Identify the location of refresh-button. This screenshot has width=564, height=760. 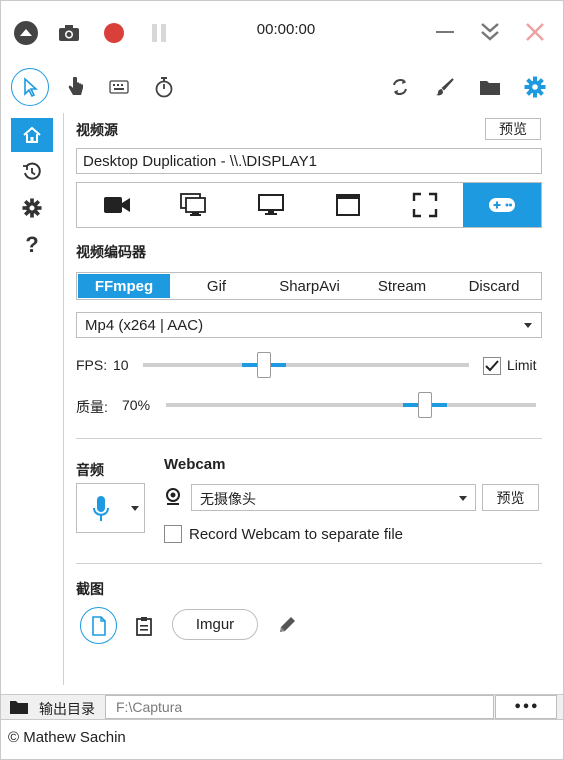
(400, 87).